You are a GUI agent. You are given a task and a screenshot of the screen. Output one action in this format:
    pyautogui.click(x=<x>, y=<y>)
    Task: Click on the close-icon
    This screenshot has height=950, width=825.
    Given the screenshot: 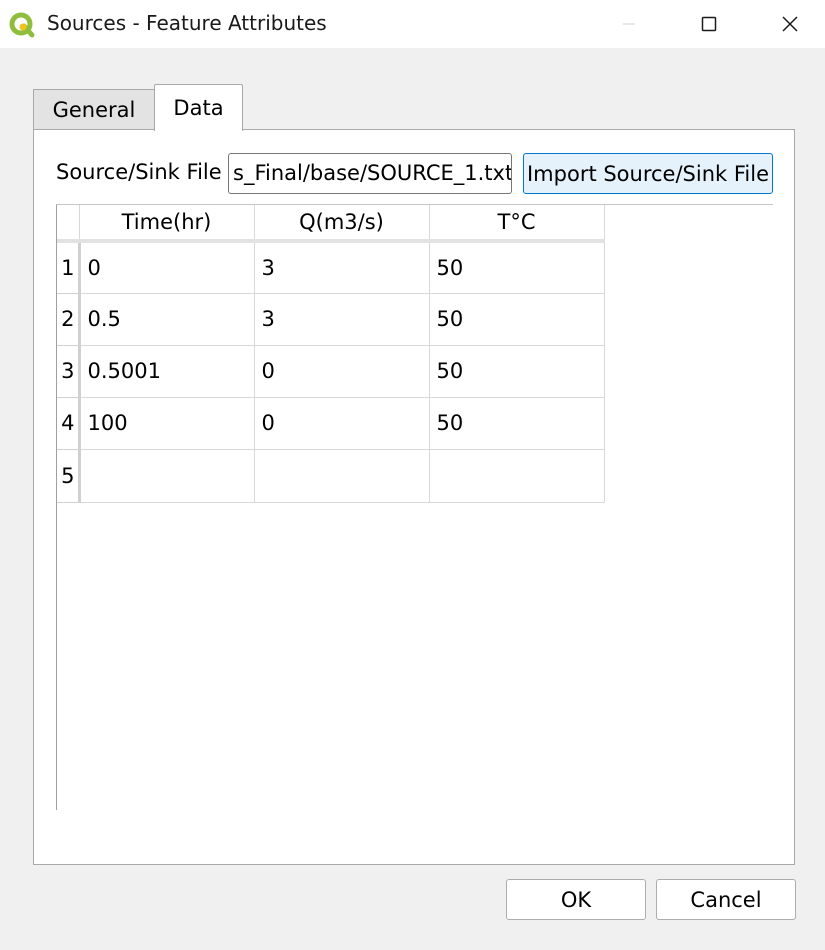 What is the action you would take?
    pyautogui.click(x=790, y=24)
    